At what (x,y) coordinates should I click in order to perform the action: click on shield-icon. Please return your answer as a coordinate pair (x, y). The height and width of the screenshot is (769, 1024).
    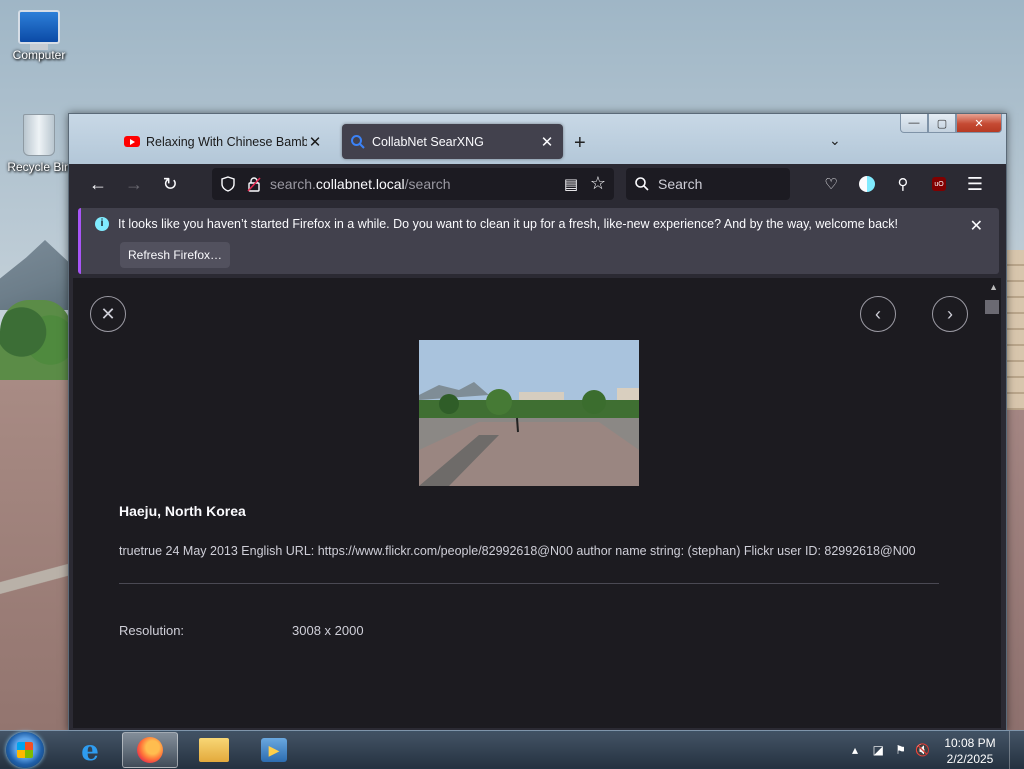
    Looking at the image, I should click on (228, 184).